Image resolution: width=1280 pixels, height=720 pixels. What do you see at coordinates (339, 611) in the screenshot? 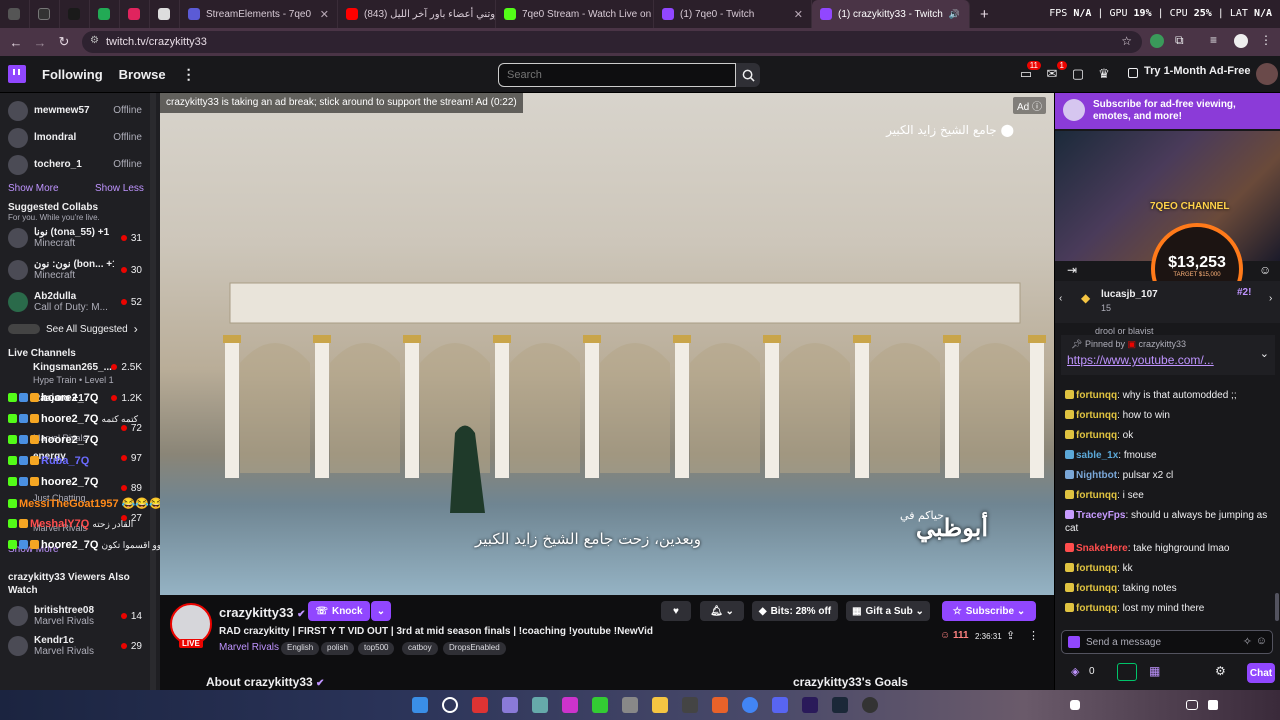
I see `knock-button: ☏ Knock` at bounding box center [339, 611].